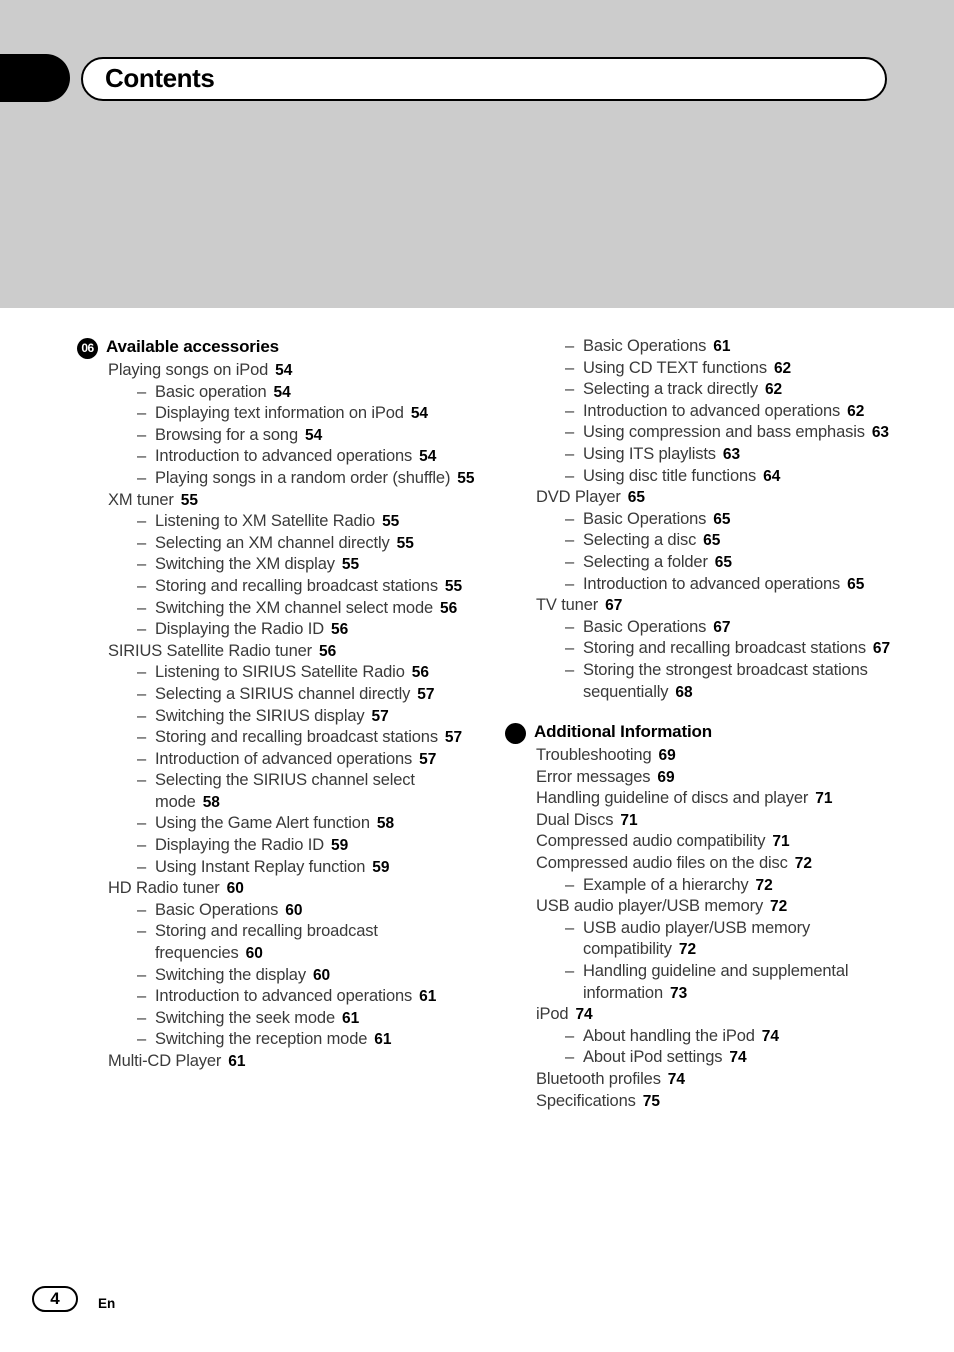 The height and width of the screenshot is (1352, 954). I want to click on toc-entry-page-number: 69, so click(667, 756).